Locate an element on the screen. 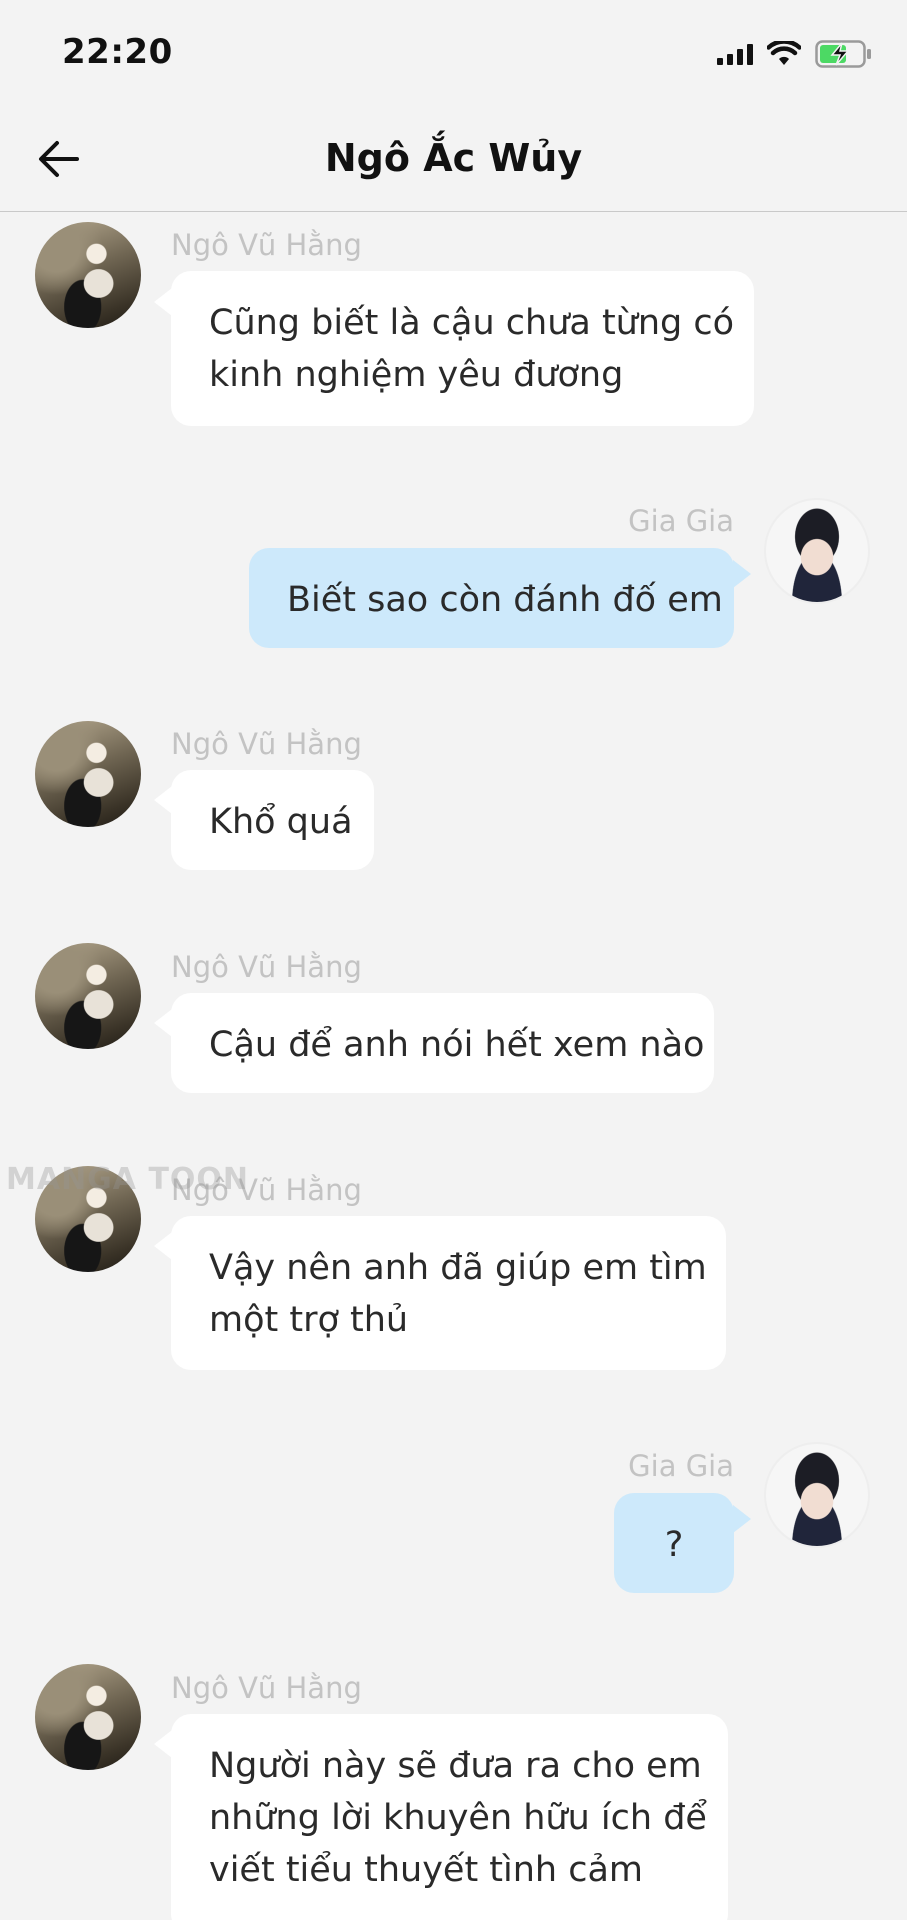  message-text: Khổ quá is located at coordinates (281, 822).